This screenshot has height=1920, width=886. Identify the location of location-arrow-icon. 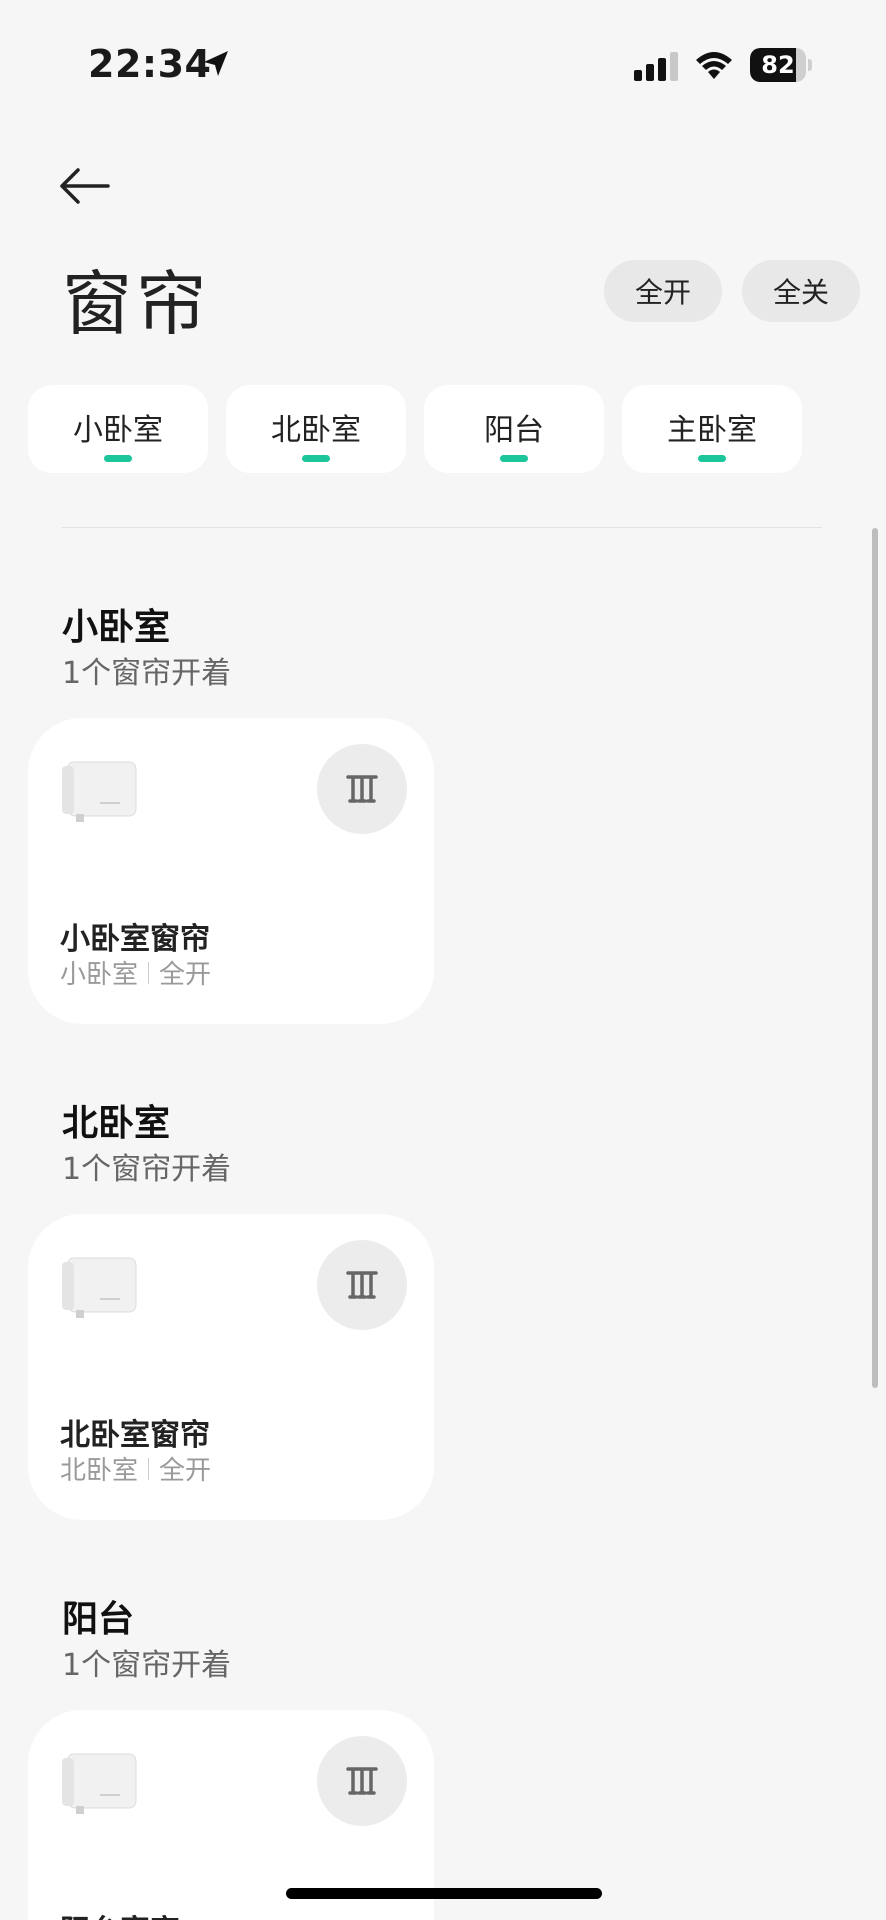
(216, 63).